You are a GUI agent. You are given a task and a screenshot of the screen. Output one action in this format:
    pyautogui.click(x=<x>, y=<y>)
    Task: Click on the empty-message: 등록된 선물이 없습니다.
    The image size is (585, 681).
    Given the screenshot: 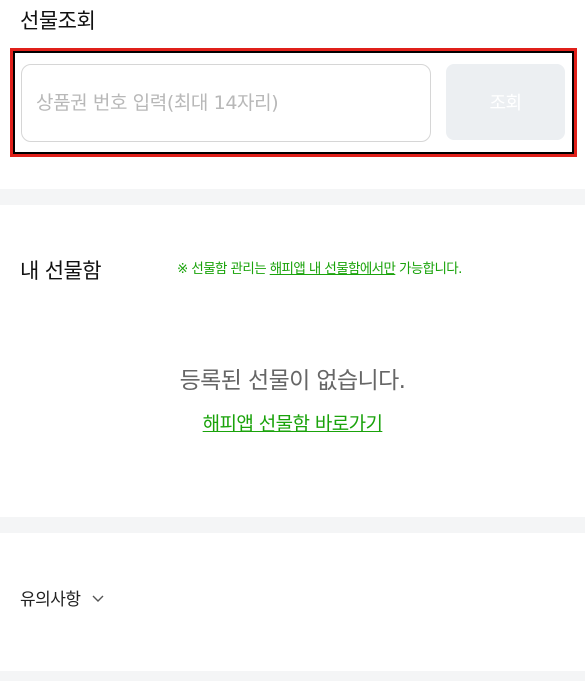 What is the action you would take?
    pyautogui.click(x=292, y=381)
    